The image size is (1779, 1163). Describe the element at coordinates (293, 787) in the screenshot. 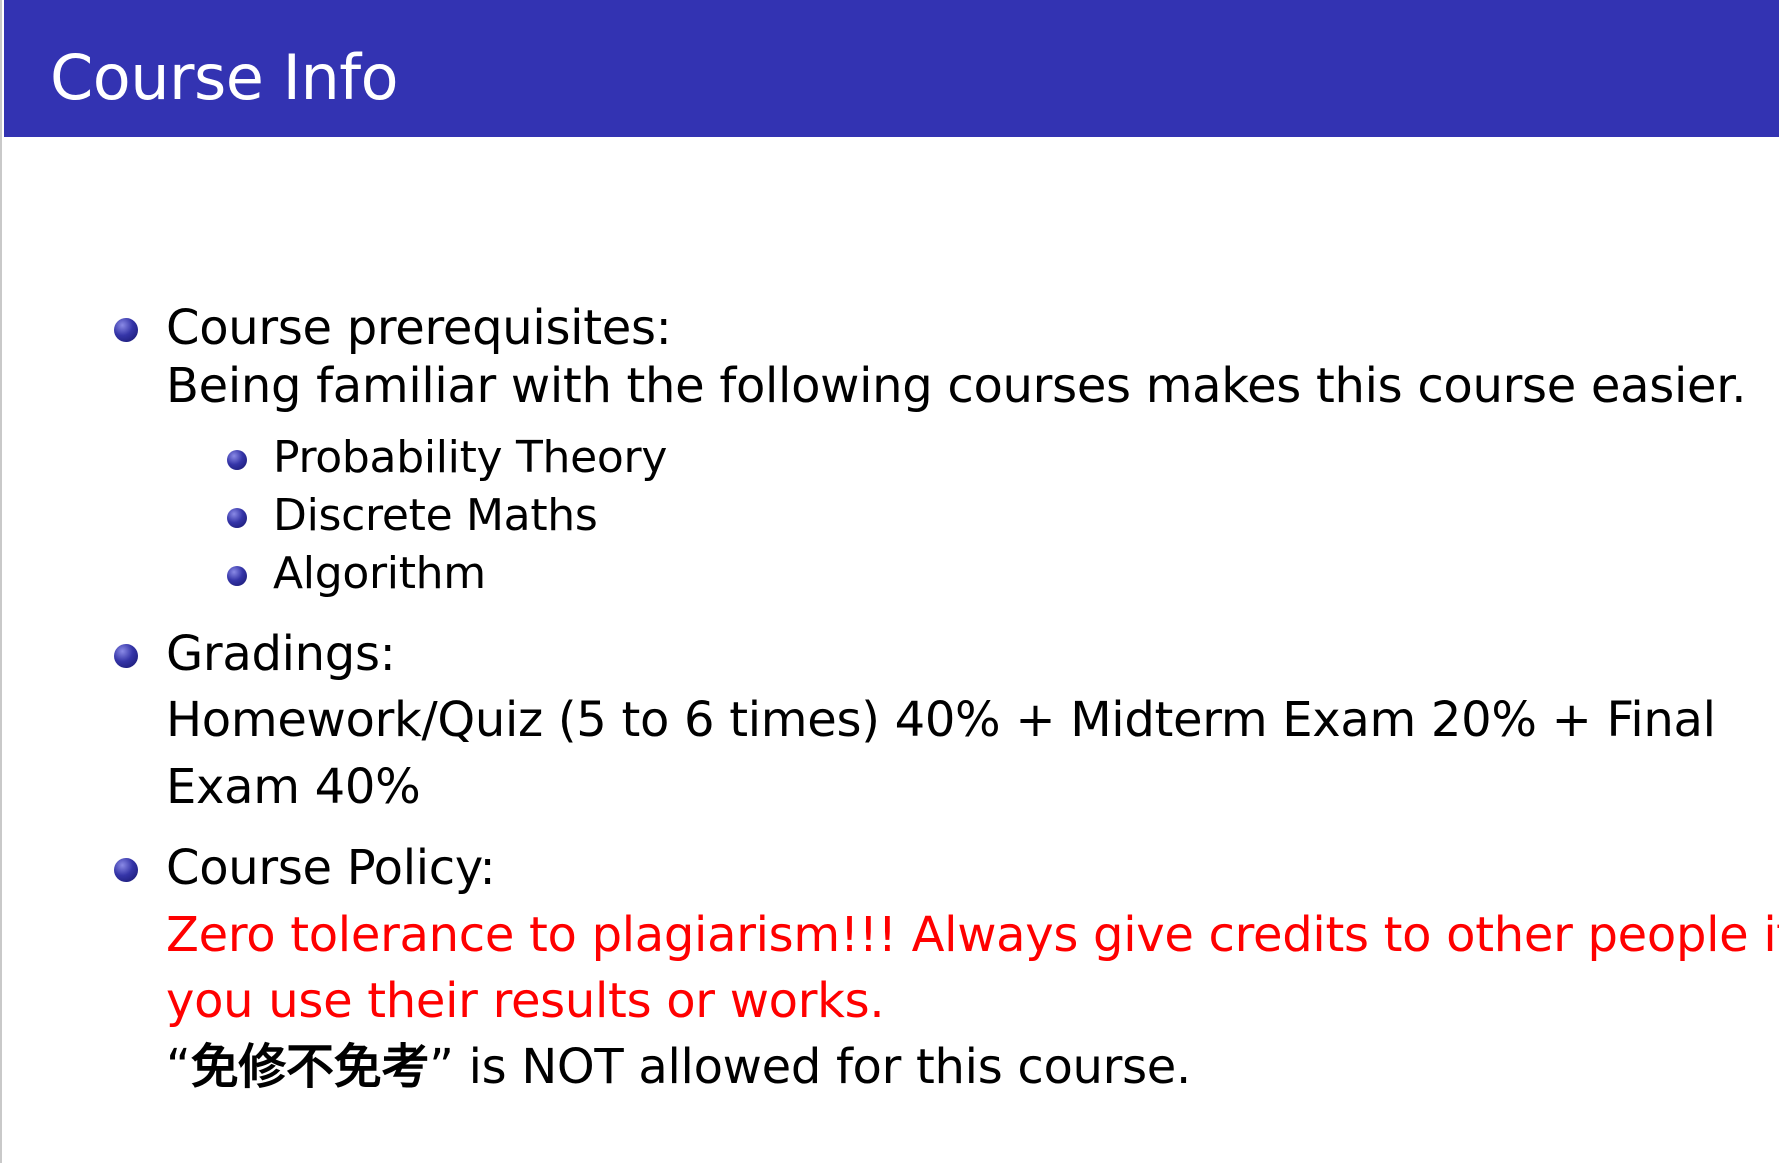

I see `gradings-text-line2: Exam 40%` at that location.